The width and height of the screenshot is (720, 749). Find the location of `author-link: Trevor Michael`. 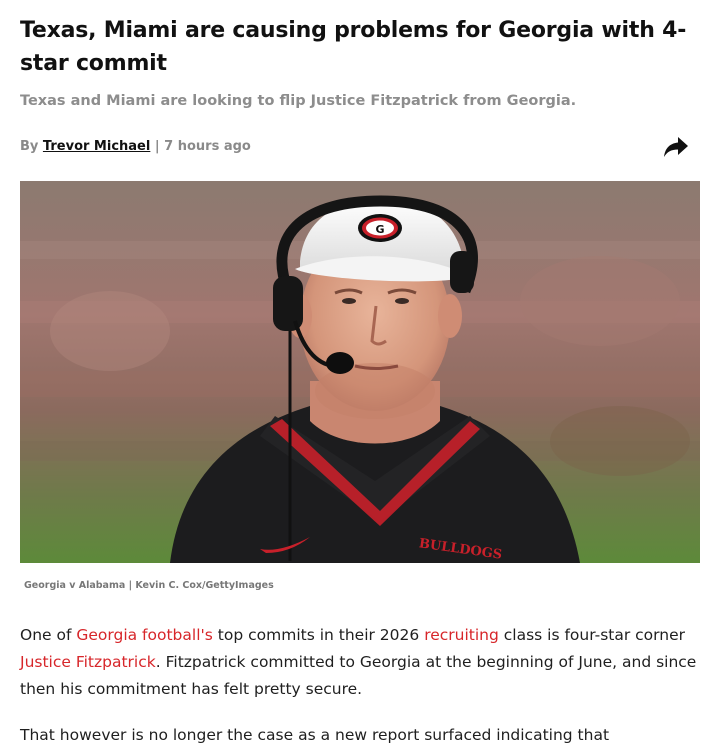

author-link: Trevor Michael is located at coordinates (96, 146).